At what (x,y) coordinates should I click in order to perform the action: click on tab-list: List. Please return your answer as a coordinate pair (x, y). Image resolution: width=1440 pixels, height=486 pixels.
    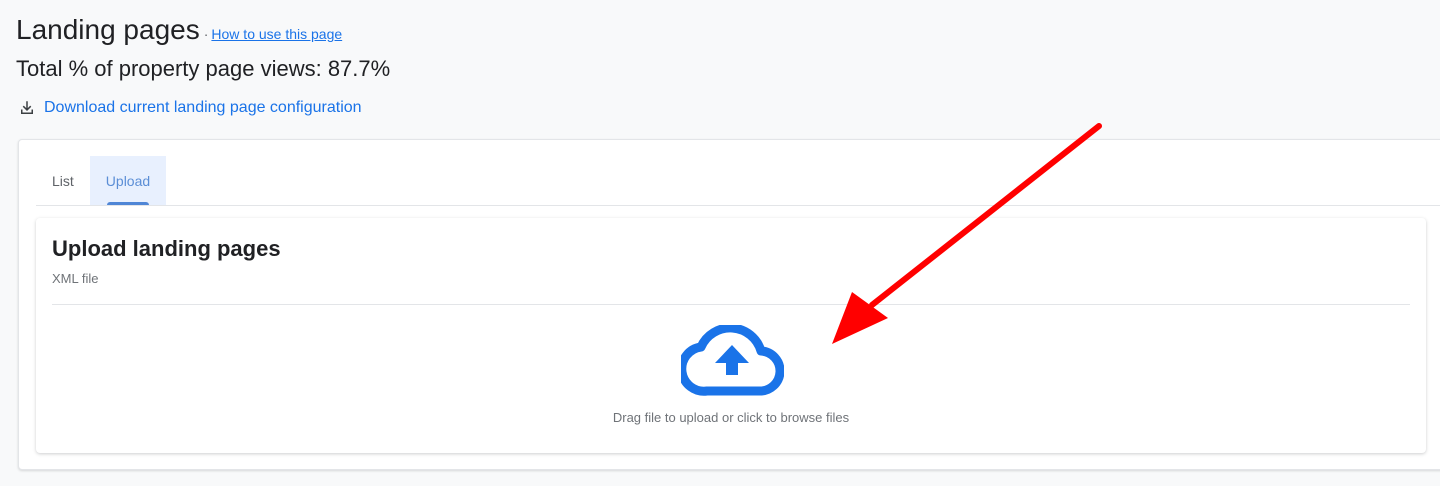
    Looking at the image, I should click on (63, 180).